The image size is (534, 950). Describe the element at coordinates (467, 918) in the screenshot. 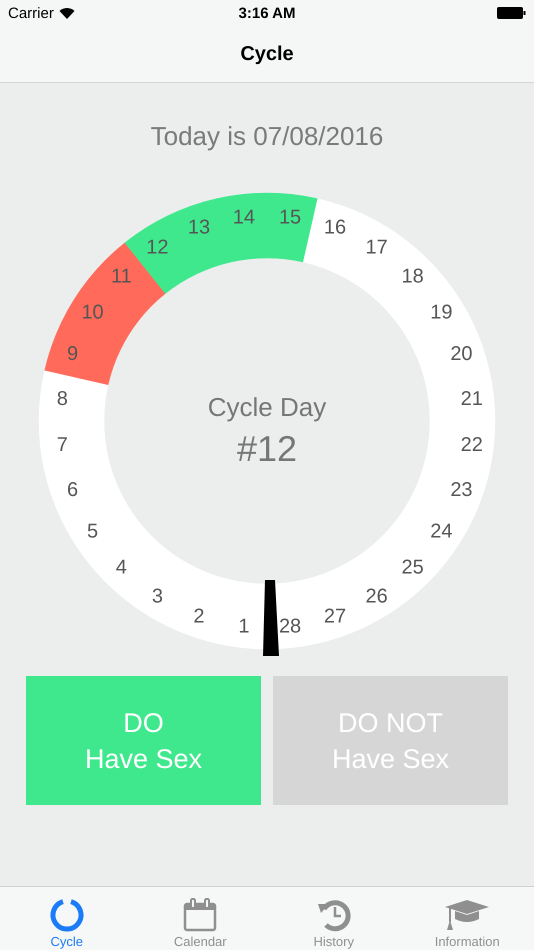

I see `tab-item: Information` at that location.